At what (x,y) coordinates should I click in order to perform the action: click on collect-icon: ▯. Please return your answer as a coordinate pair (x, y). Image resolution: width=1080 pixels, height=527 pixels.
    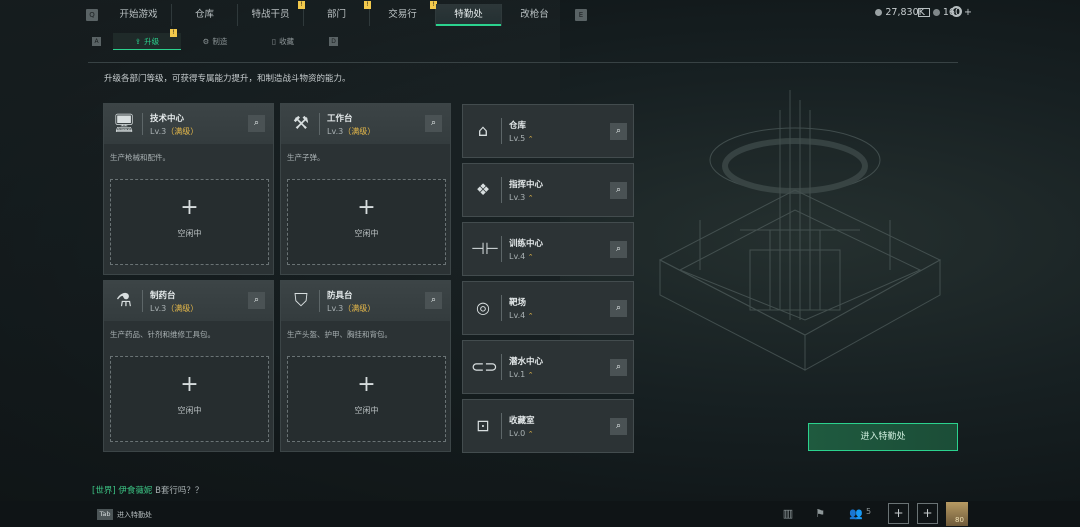
    Looking at the image, I should click on (274, 41).